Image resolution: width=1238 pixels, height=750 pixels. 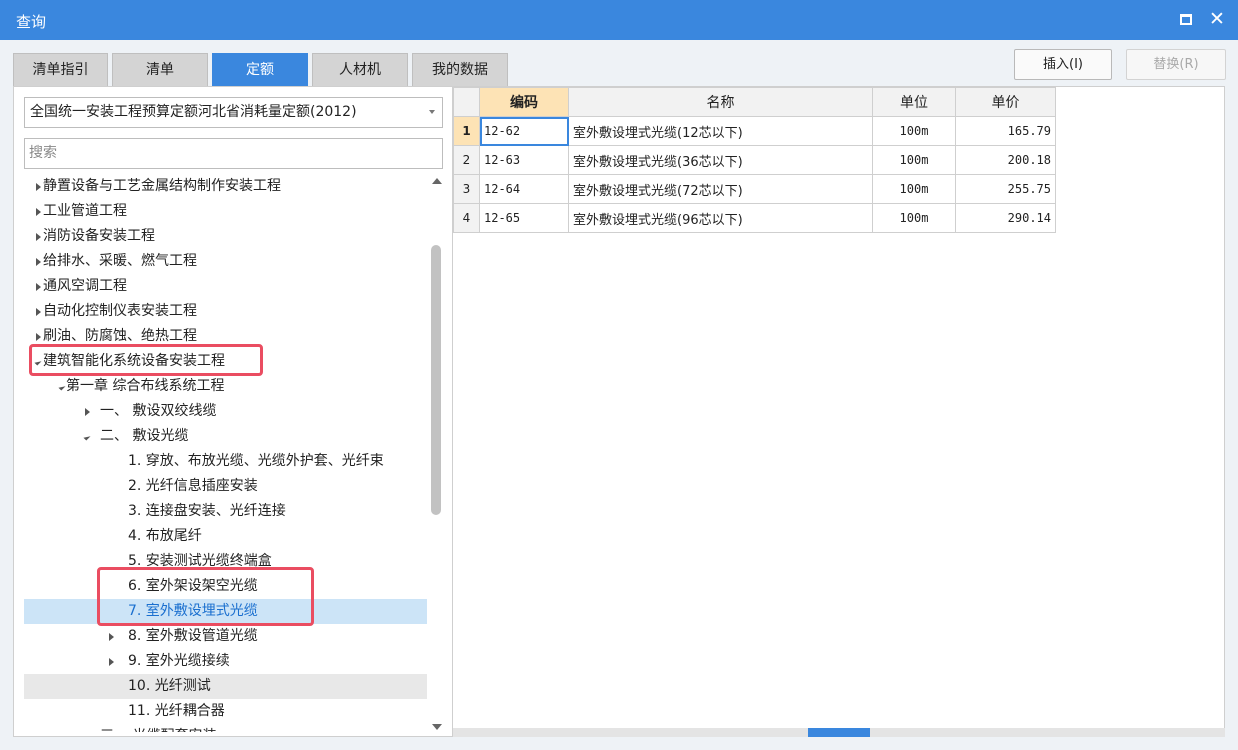 What do you see at coordinates (619, 20) in the screenshot?
I see `title-bar: 查询 ✕` at bounding box center [619, 20].